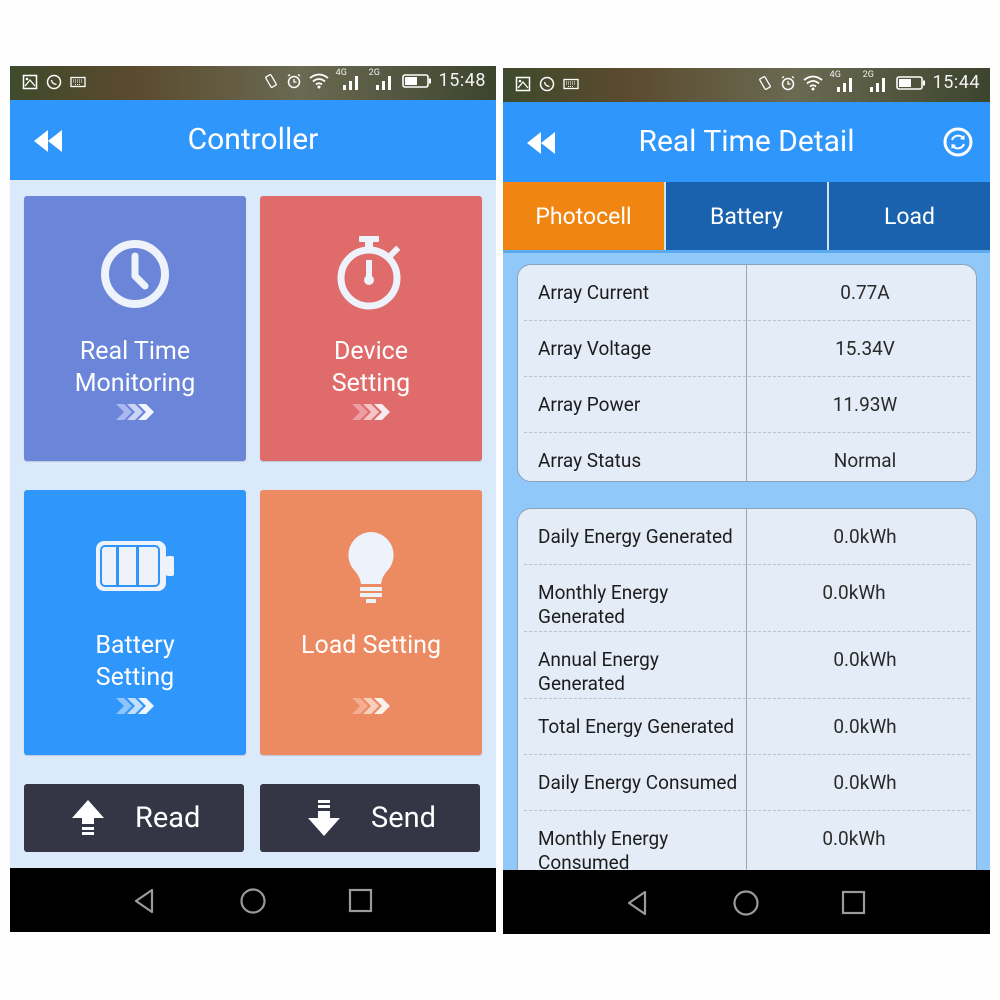 The width and height of the screenshot is (1000, 1000). What do you see at coordinates (371, 567) in the screenshot?
I see `lightbulb-icon` at bounding box center [371, 567].